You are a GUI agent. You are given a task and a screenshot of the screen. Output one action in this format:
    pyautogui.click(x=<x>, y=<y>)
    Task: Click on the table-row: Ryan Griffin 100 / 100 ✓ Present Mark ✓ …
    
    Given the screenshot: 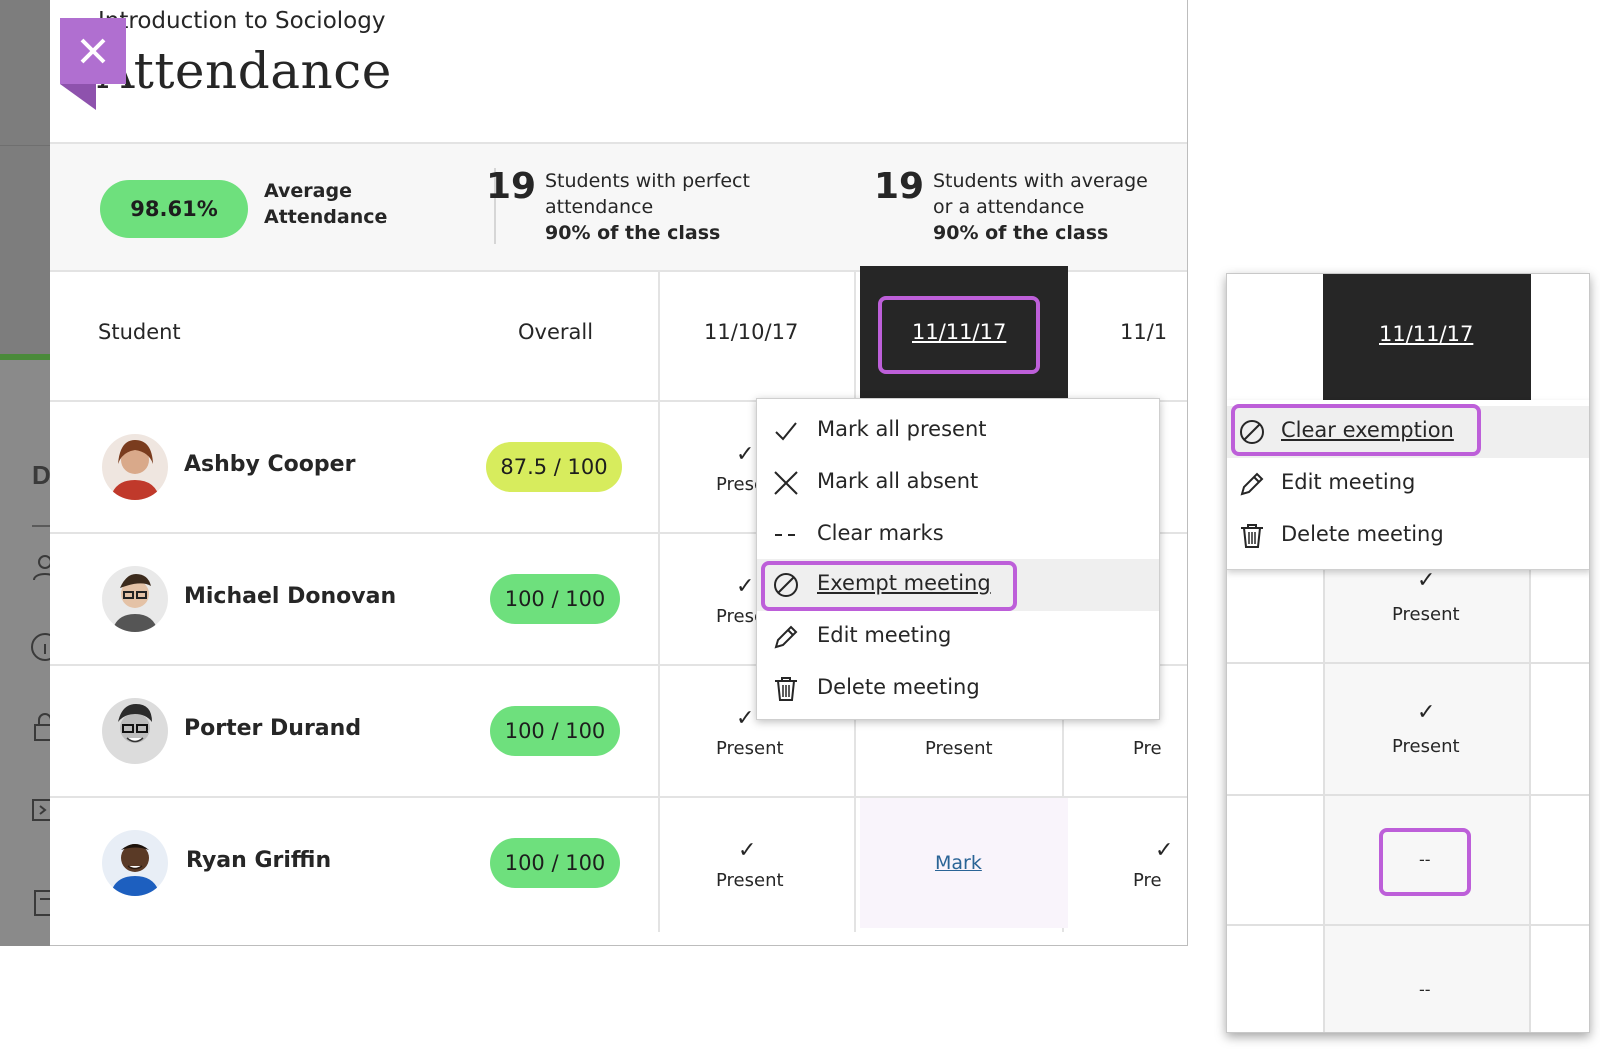 What is the action you would take?
    pyautogui.click(x=618, y=864)
    